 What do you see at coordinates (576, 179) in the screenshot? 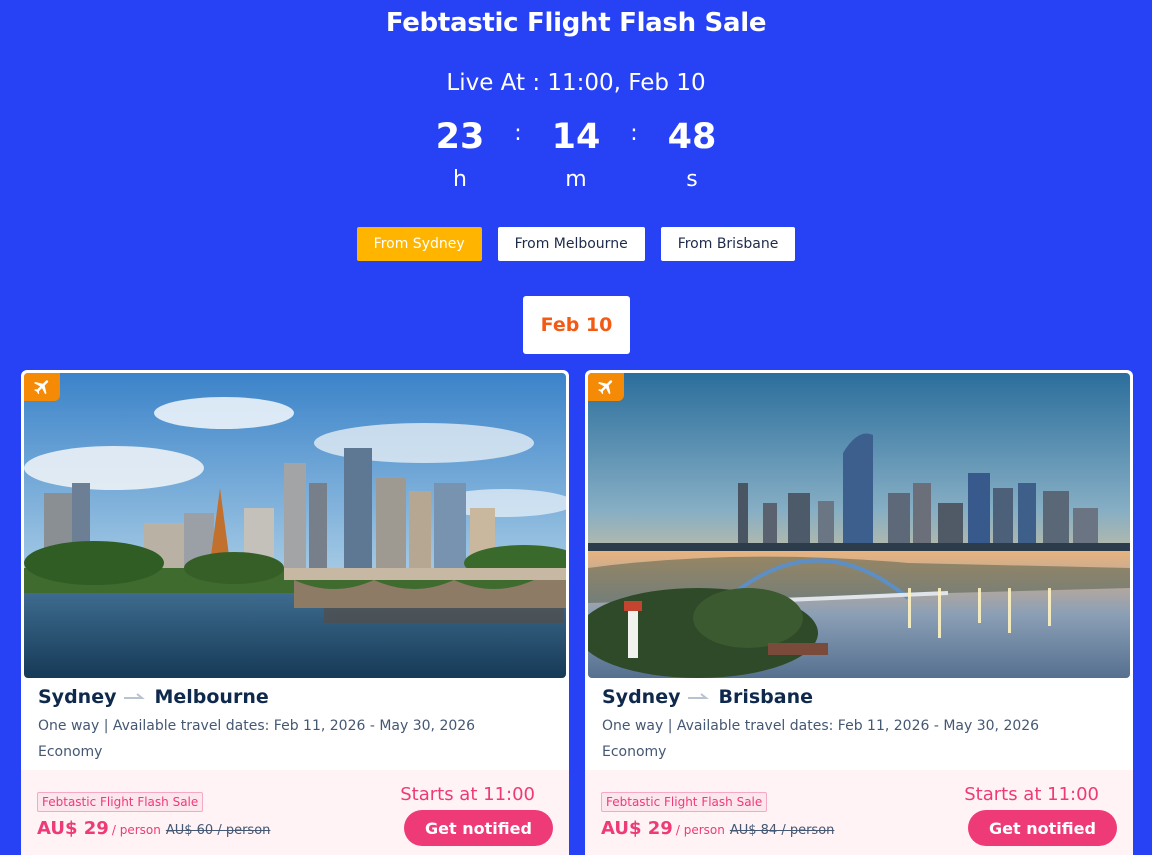
I see `minutes-label: m` at bounding box center [576, 179].